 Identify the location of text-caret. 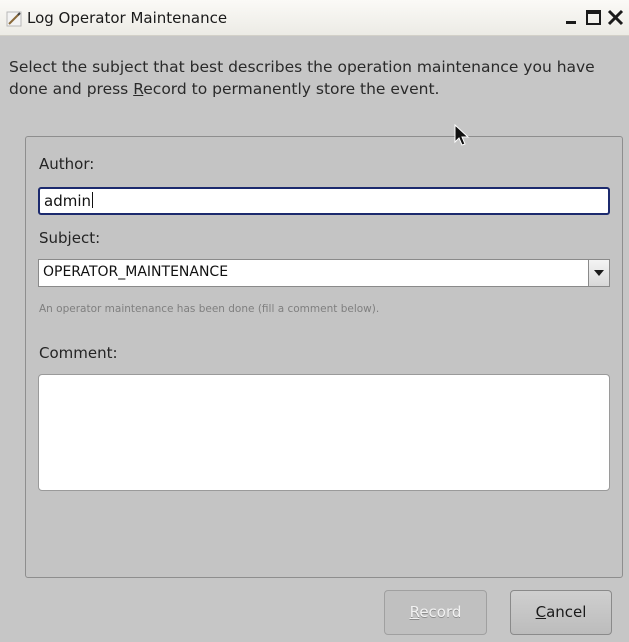
(92, 200).